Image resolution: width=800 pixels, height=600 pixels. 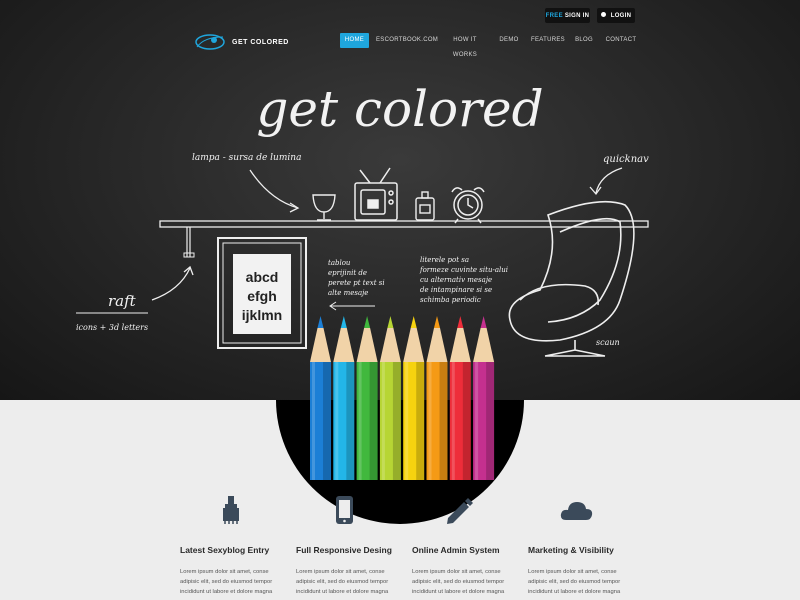 I want to click on feature-title: Marketing & Visibility, so click(x=571, y=550).